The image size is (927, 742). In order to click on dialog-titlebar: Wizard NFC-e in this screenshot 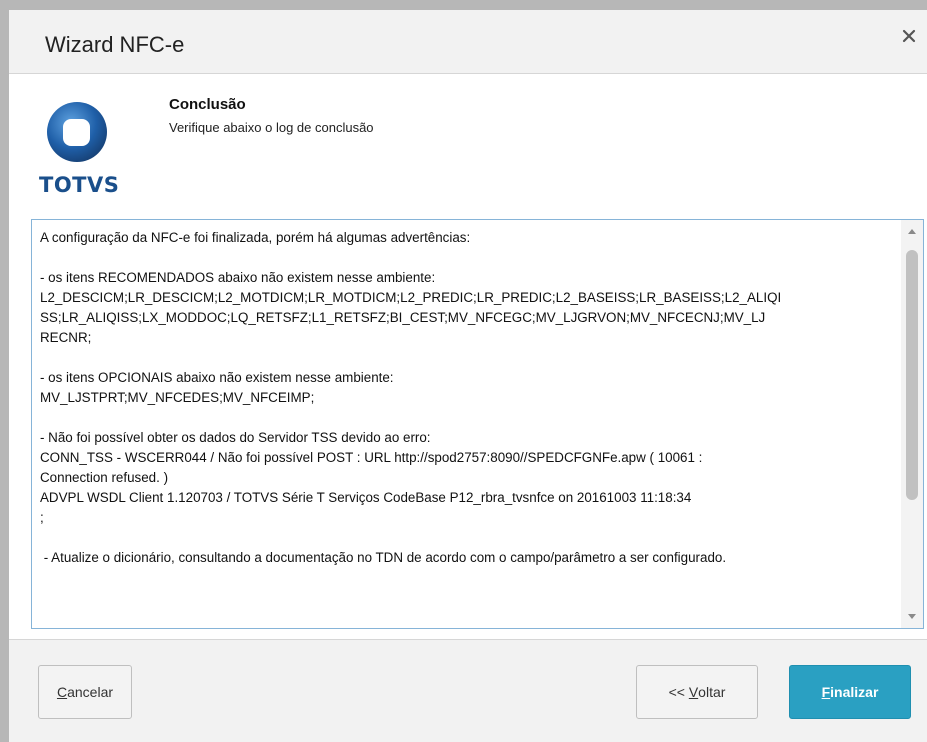, I will do `click(468, 42)`.